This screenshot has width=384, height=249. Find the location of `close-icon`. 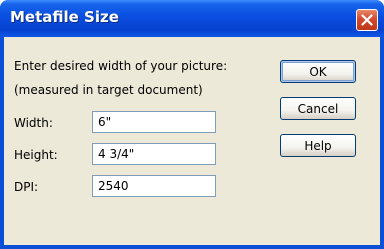

close-icon is located at coordinates (367, 20).